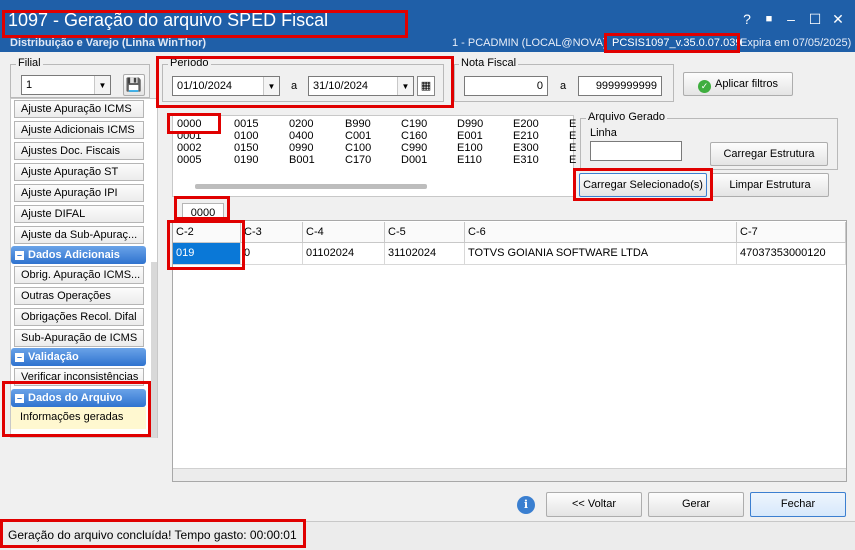  I want to click on structure-code: B990, so click(358, 124).